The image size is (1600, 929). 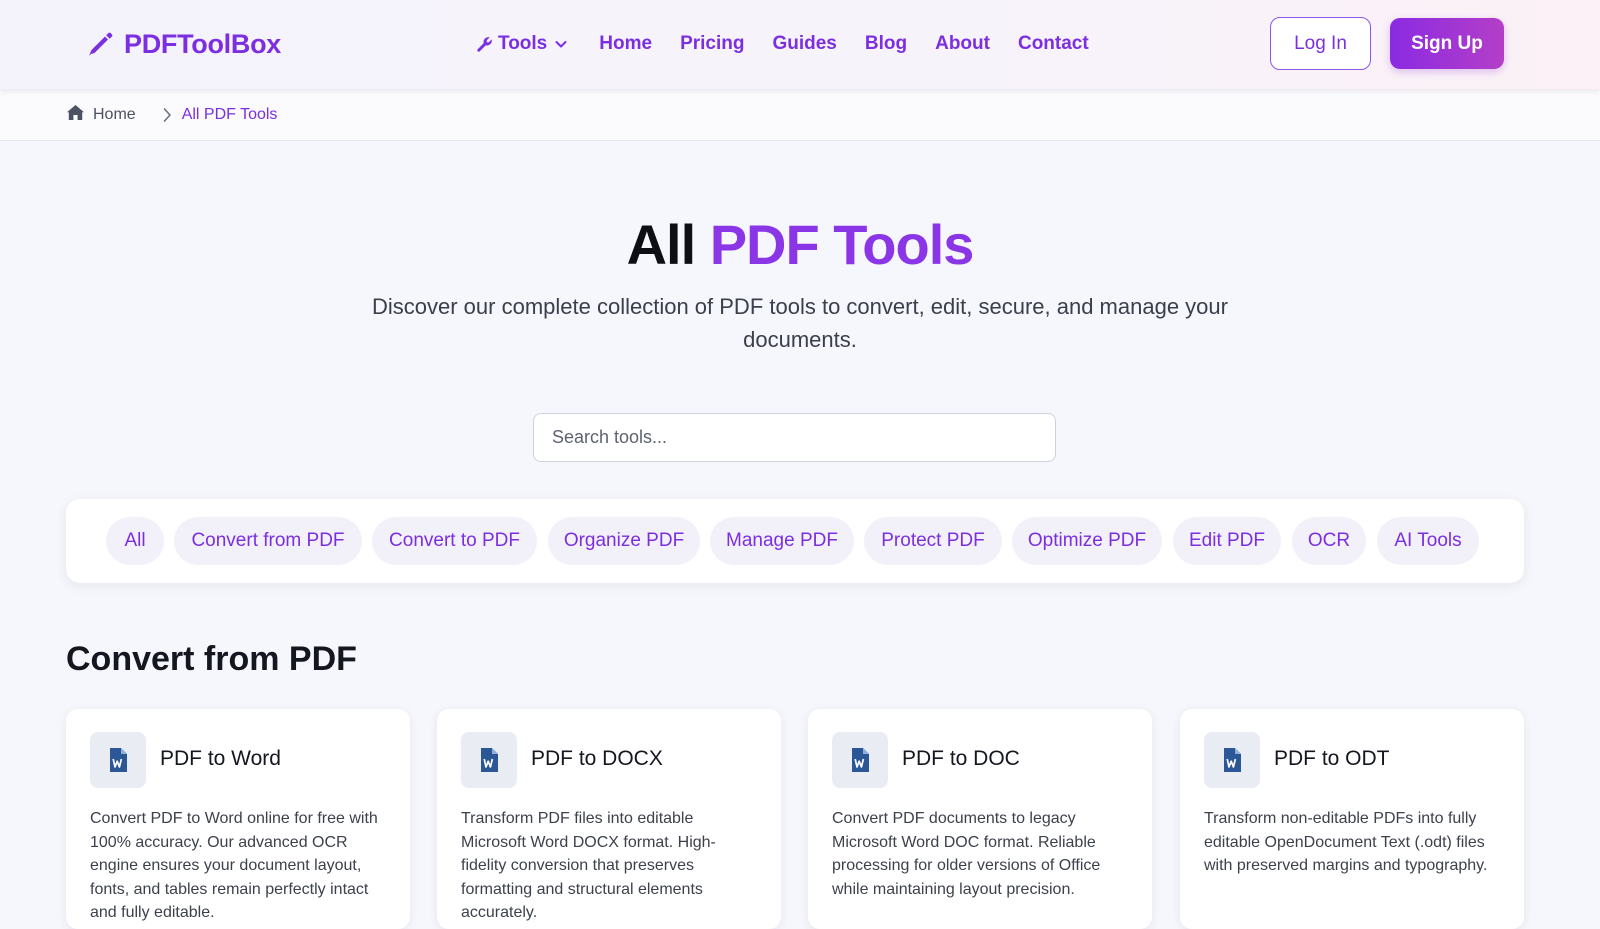 What do you see at coordinates (1053, 44) in the screenshot?
I see `nav-contact: Contact` at bounding box center [1053, 44].